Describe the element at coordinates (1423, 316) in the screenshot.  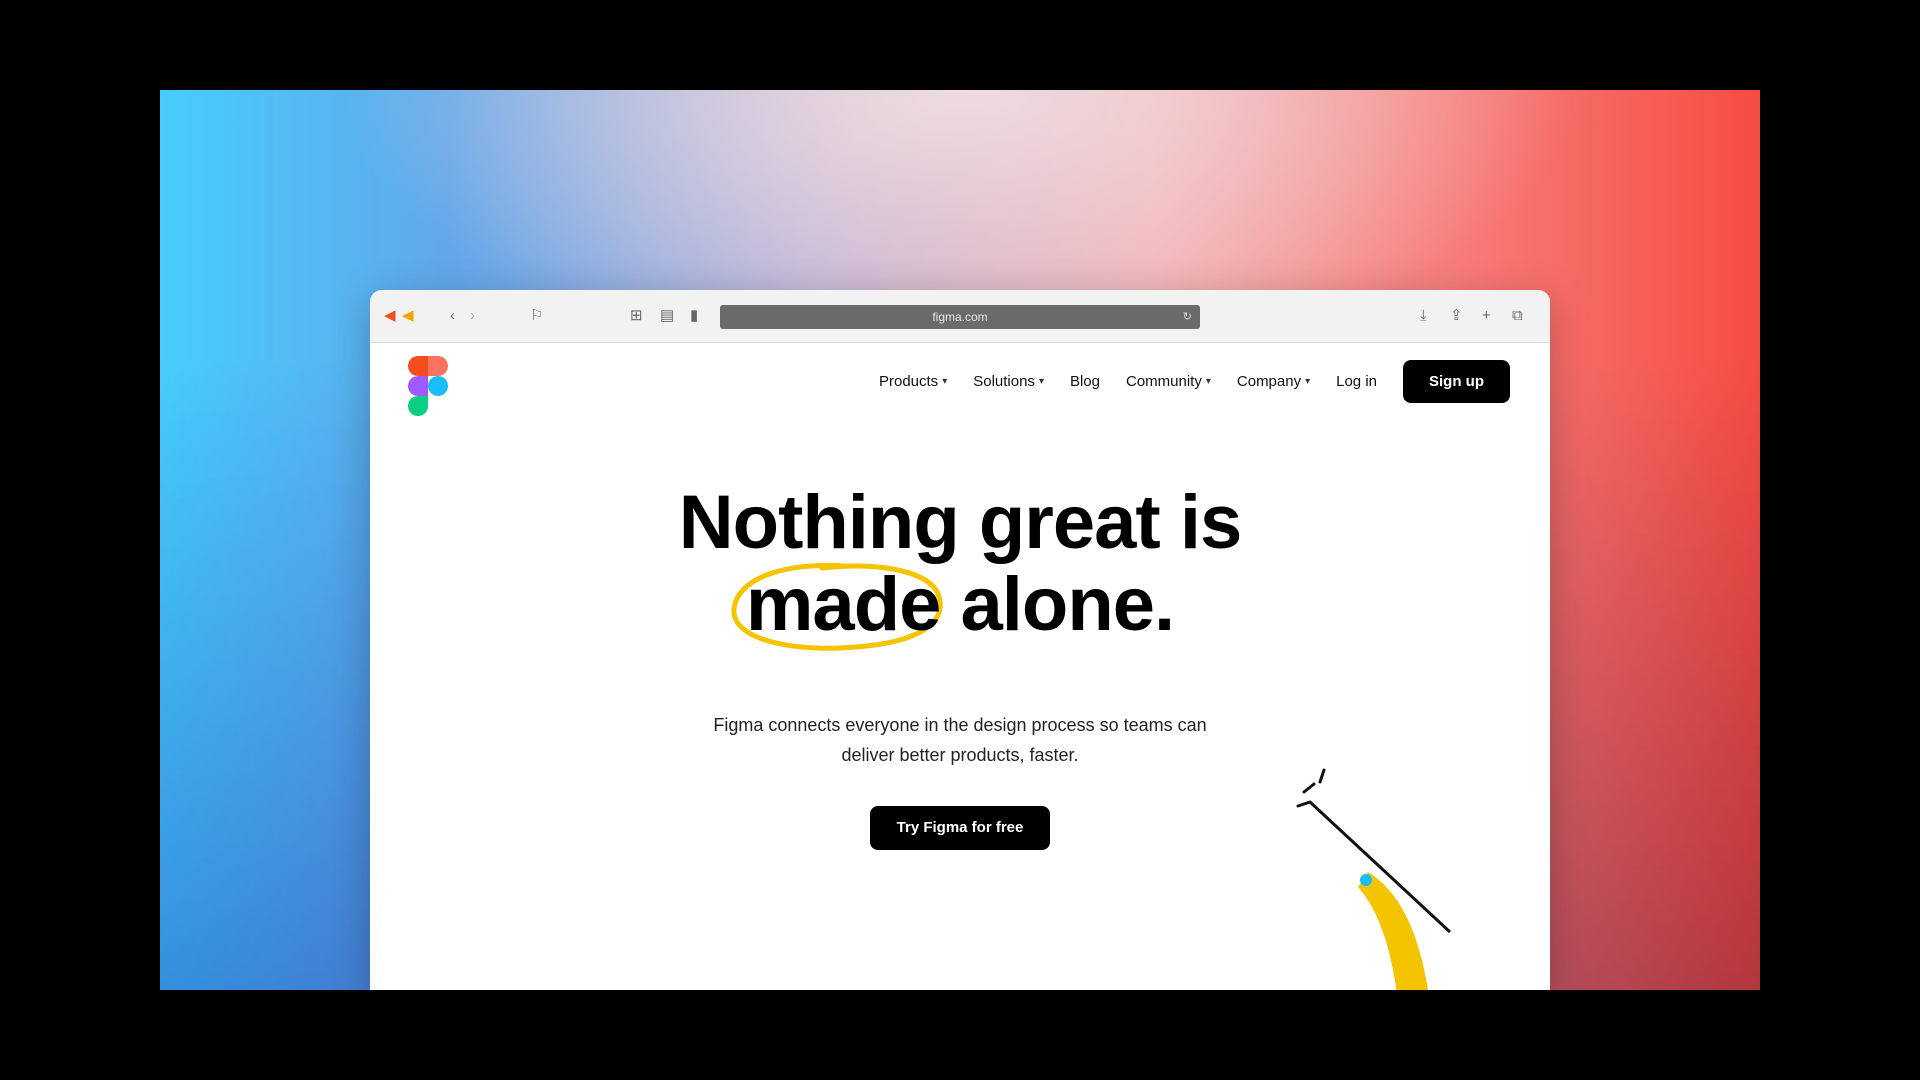
I see `download-icon: ⤓` at that location.